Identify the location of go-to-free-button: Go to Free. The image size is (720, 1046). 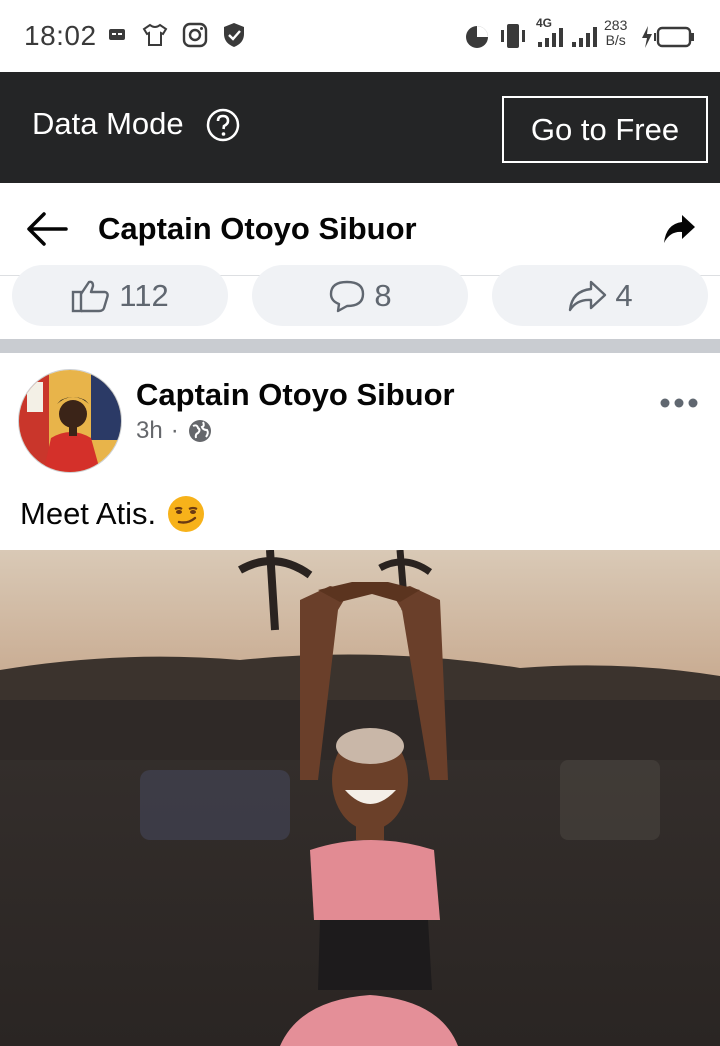
(605, 129).